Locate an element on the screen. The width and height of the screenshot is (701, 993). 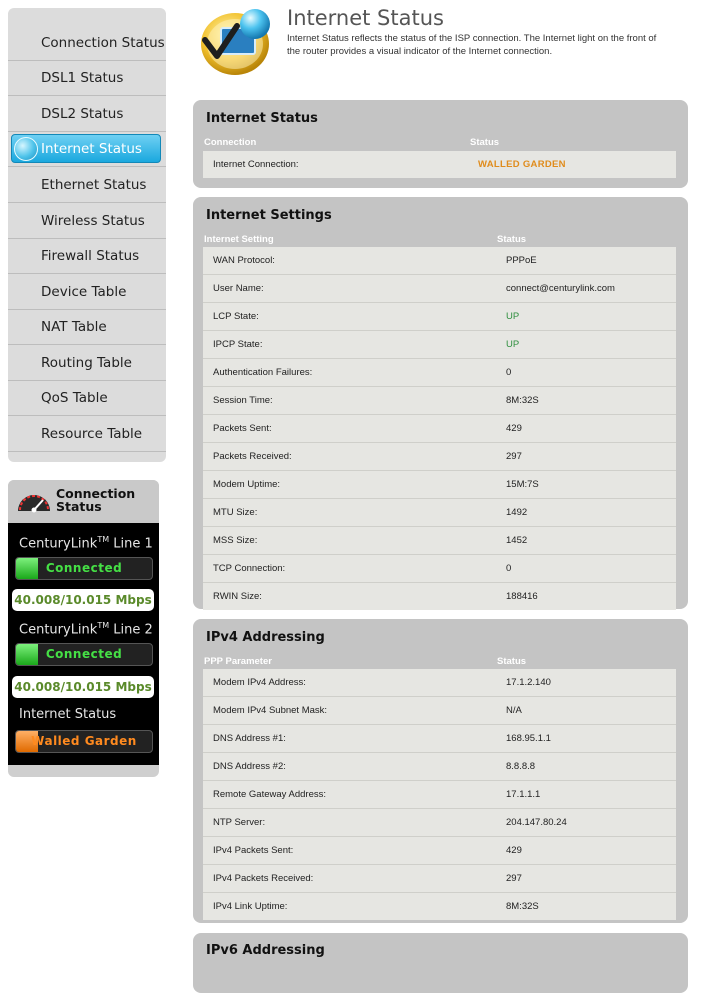
nav-item-device-table: Device Table is located at coordinates (87, 292).